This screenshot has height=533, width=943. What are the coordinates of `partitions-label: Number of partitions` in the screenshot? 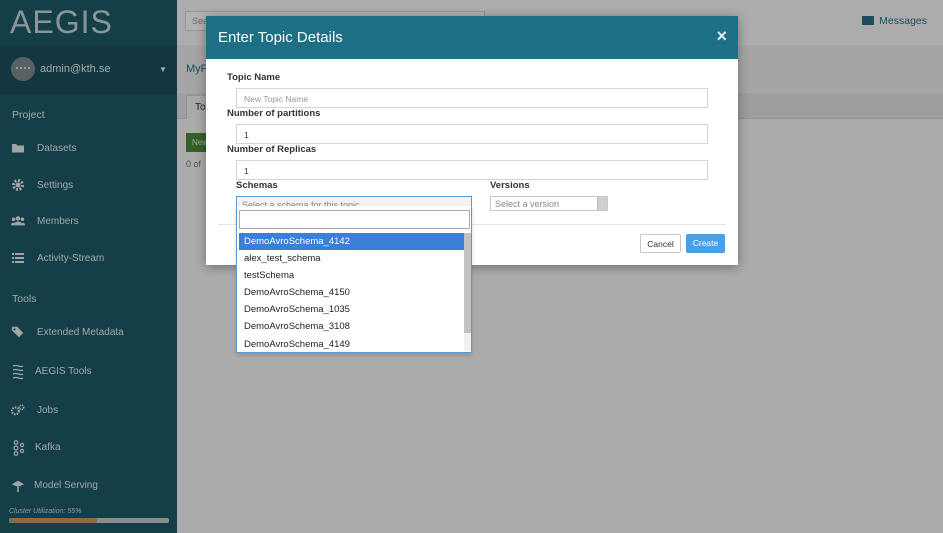 It's located at (274, 113).